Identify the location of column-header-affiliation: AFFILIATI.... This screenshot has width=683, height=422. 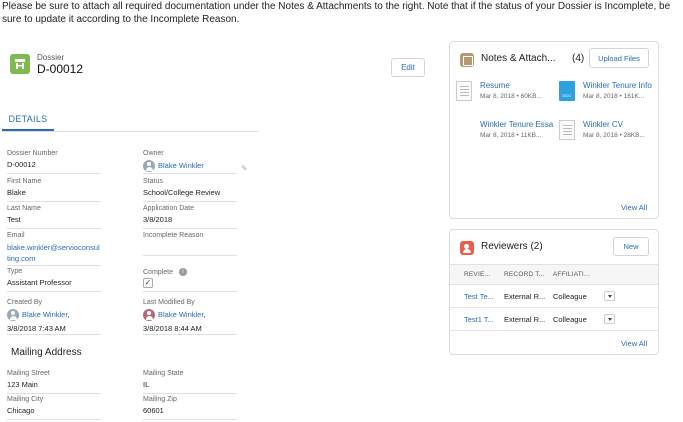
(571, 274).